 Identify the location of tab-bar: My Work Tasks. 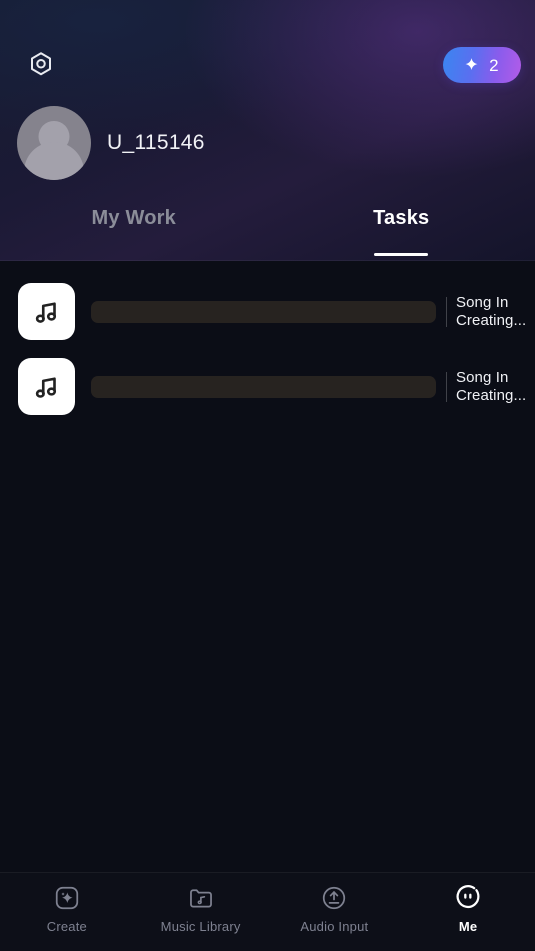
(267, 230).